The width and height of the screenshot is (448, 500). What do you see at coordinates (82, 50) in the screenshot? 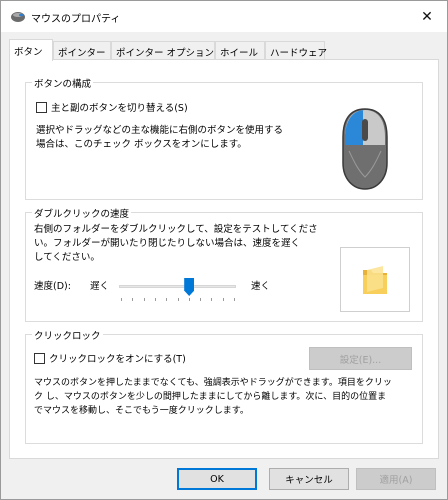
I see `tab-pointers: ポインター` at bounding box center [82, 50].